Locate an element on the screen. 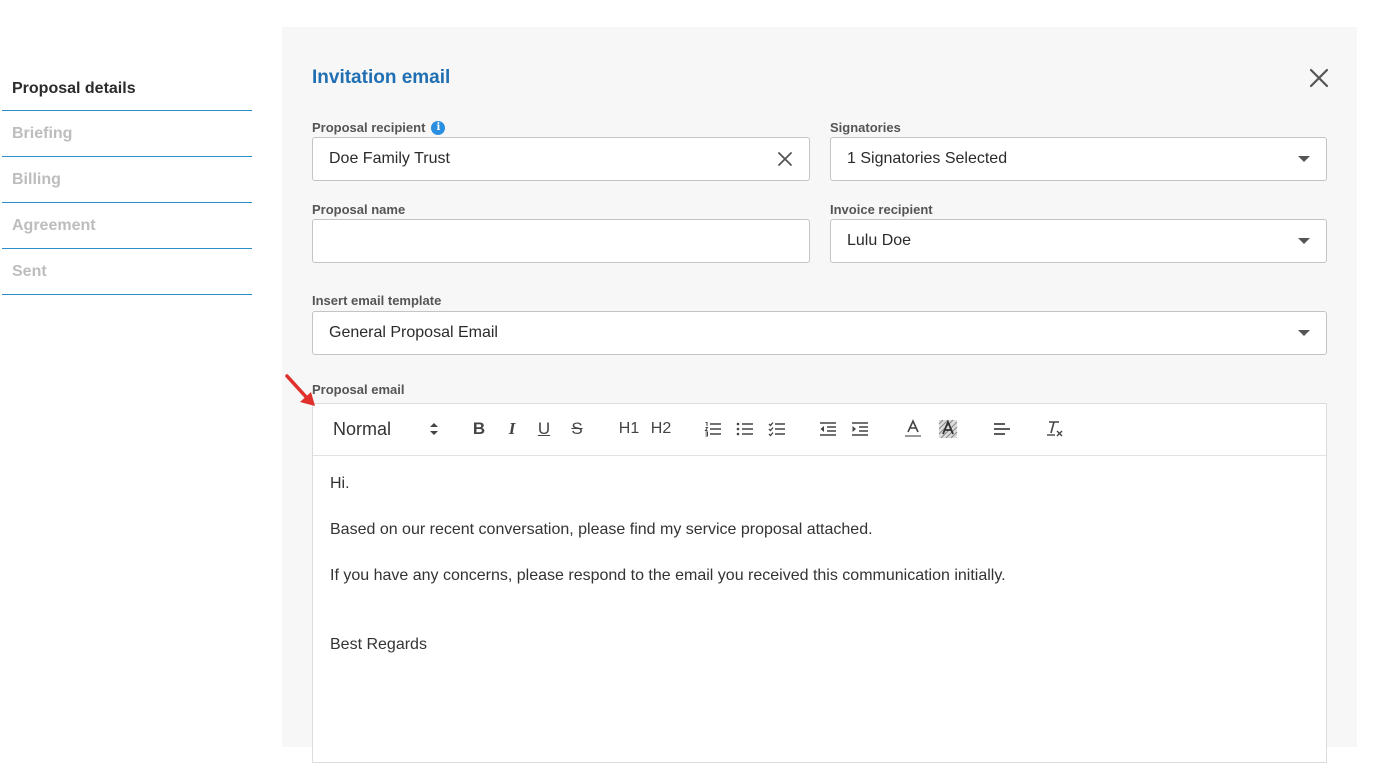  editor-toolbar: Normal B I U S H1 H2 is located at coordinates (819, 430).